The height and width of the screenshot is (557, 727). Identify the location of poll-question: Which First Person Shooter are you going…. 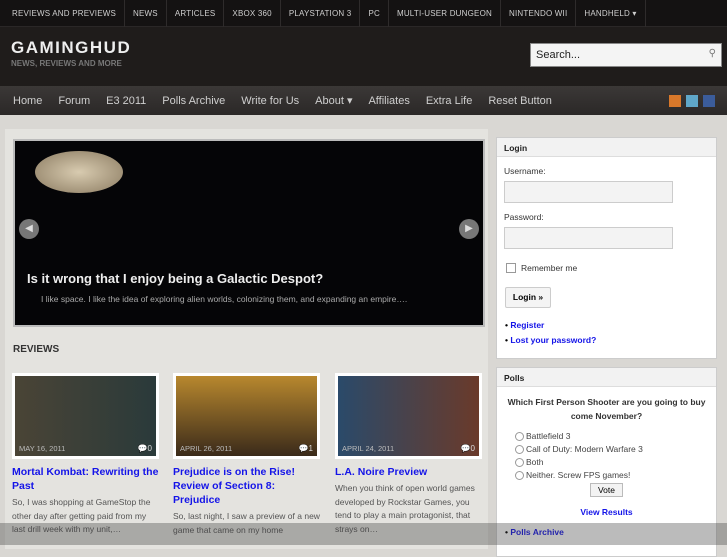
(606, 409).